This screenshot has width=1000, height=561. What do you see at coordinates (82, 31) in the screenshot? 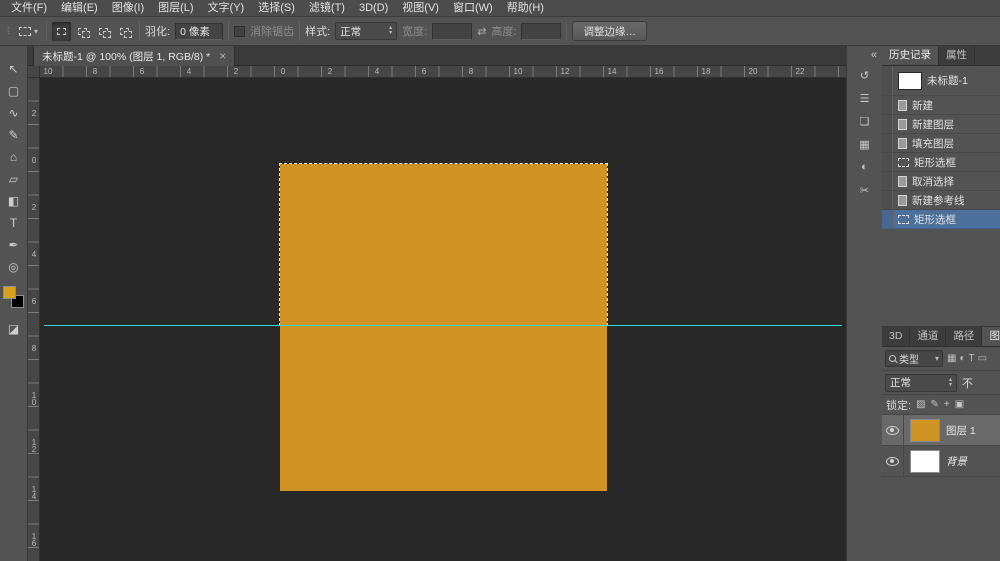
I see `add-to-selection-button` at bounding box center [82, 31].